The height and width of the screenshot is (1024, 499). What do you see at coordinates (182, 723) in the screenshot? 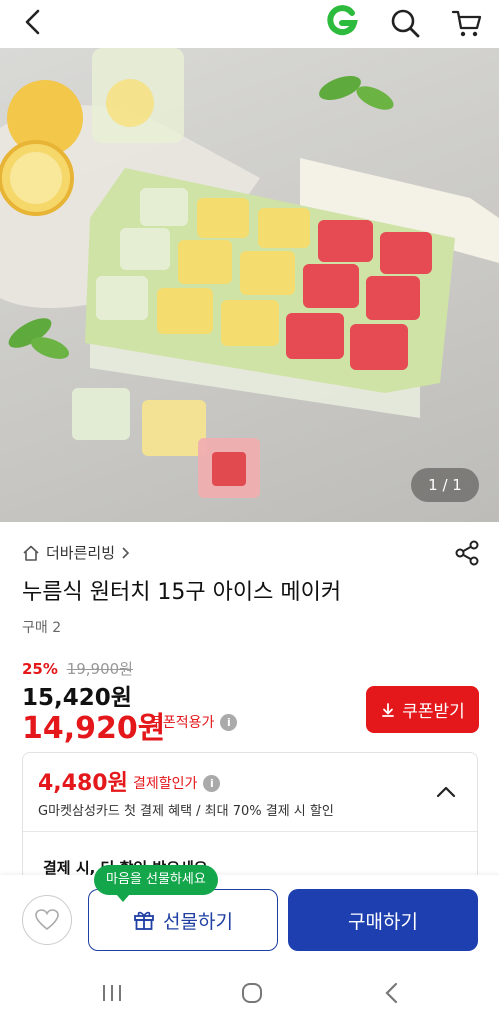
I see `coupon-applied-text: 쿠폰적용가` at bounding box center [182, 723].